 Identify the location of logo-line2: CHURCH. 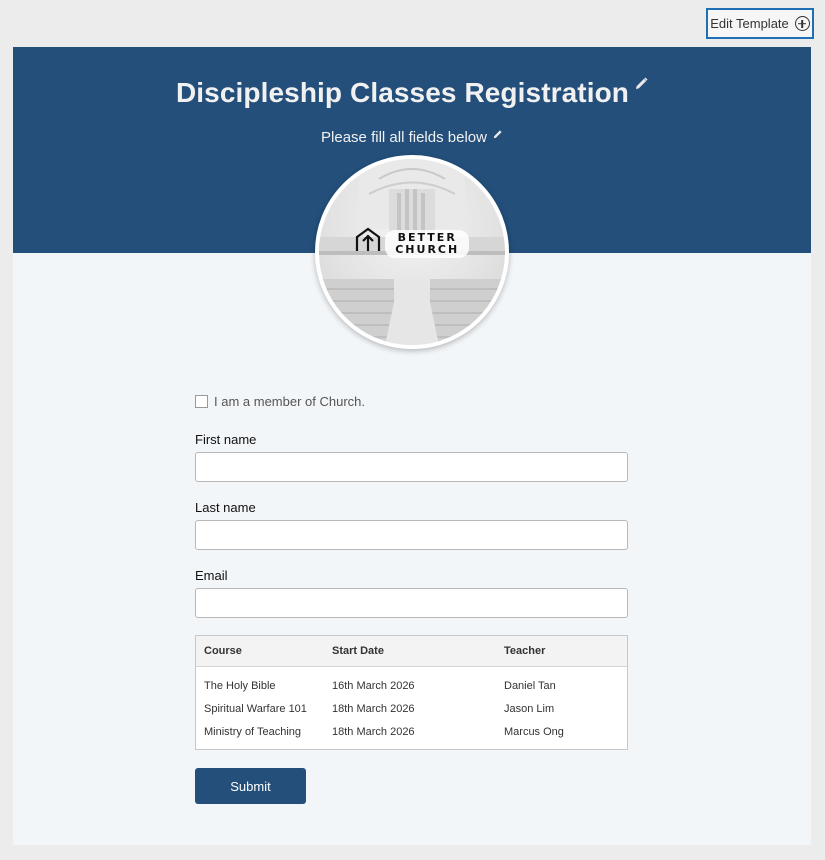
(427, 249).